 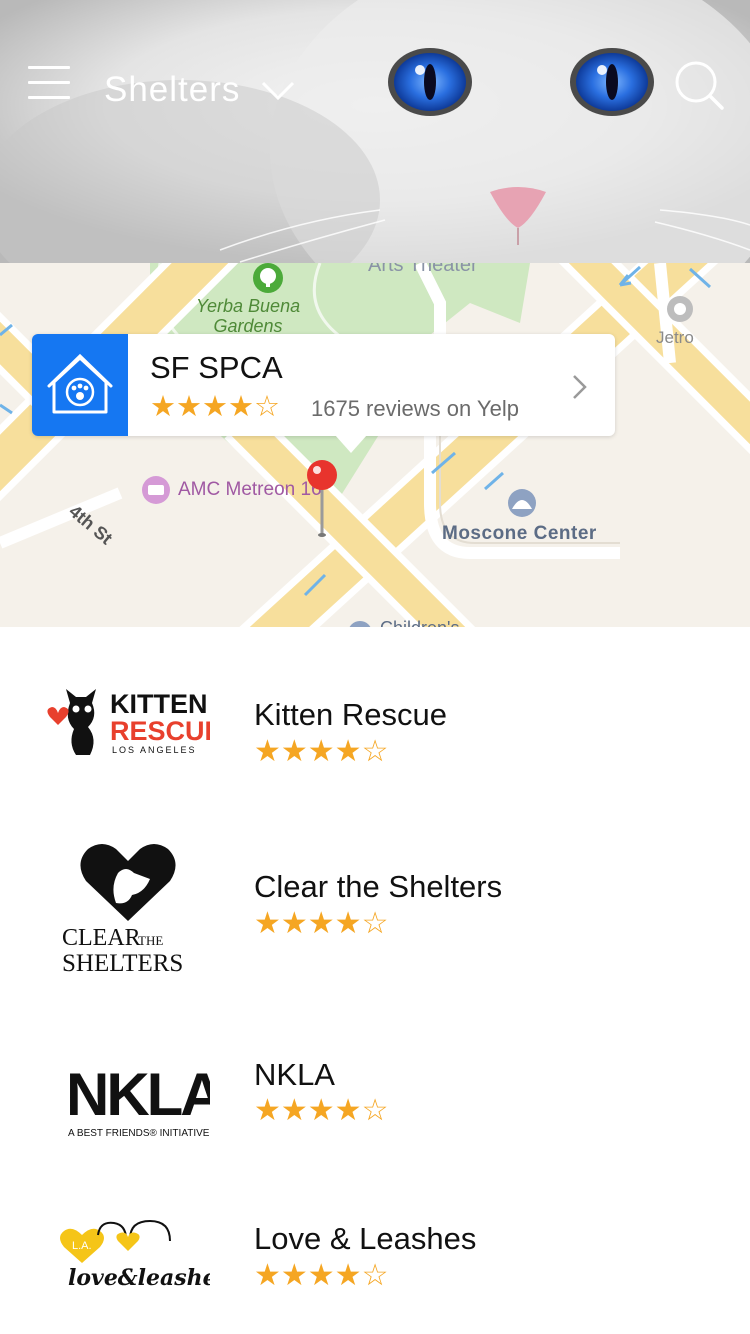 What do you see at coordinates (101, 938) in the screenshot?
I see `svg-text: CLEAR` at bounding box center [101, 938].